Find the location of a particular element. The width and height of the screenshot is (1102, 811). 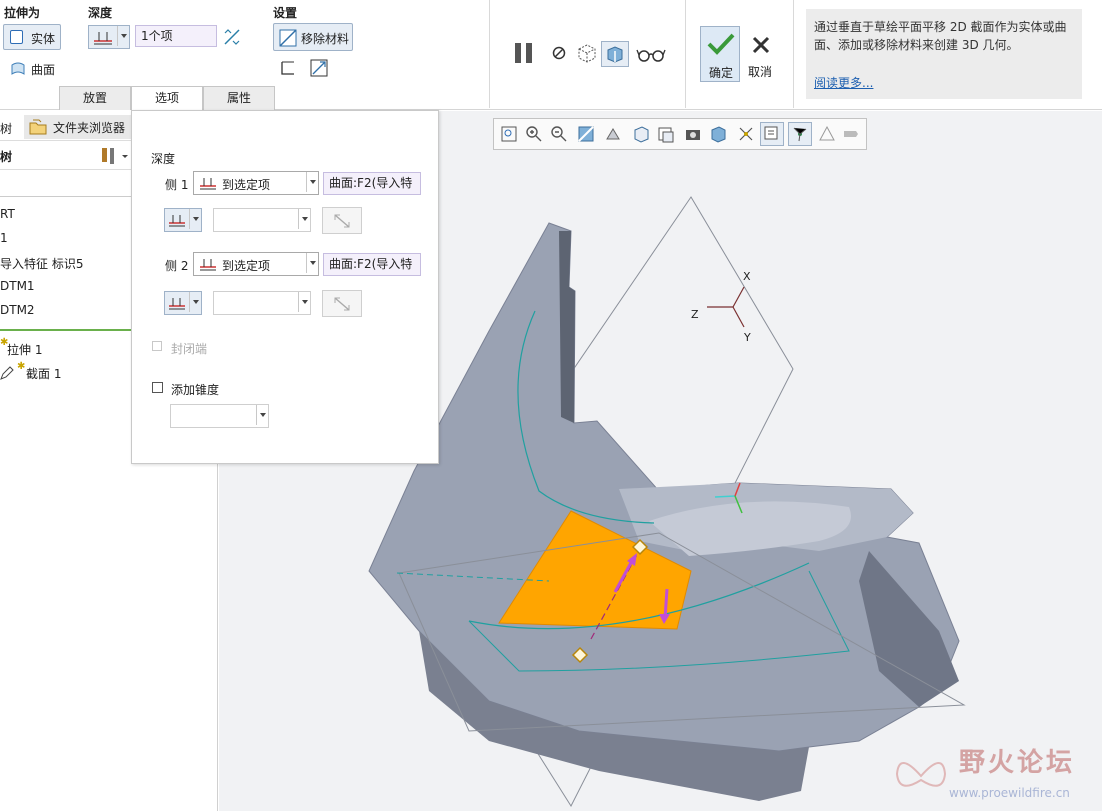

csys-axis is located at coordinates (725, 496).